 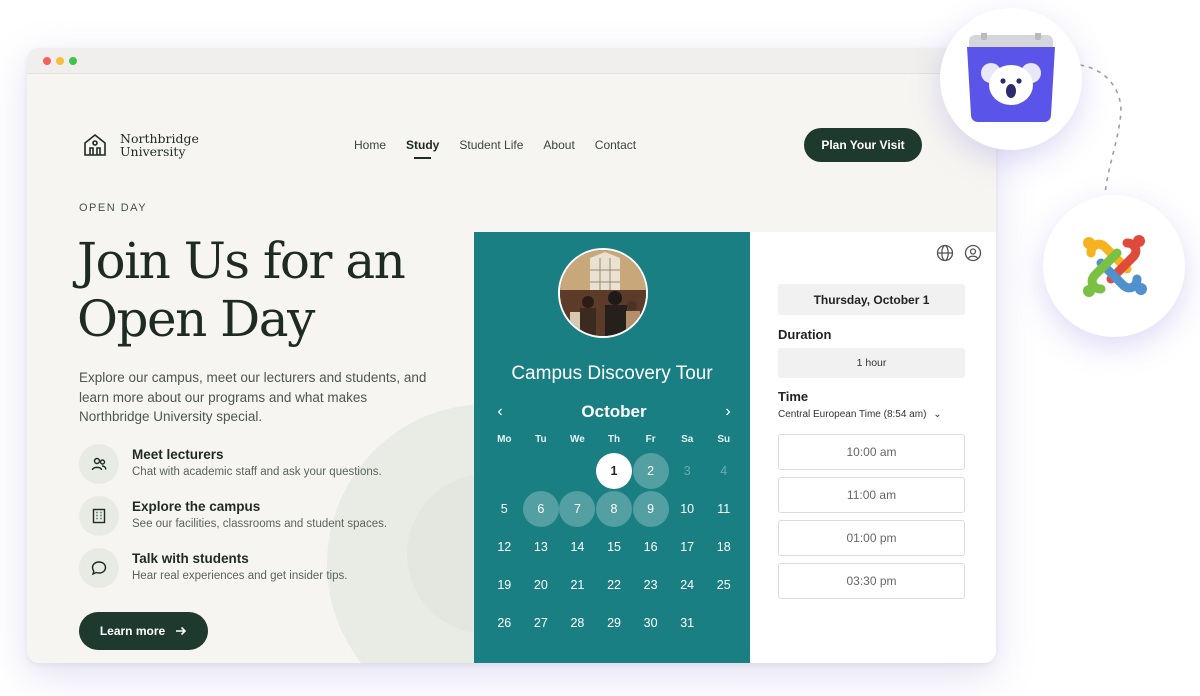 I want to click on plan-your-visit-button: Plan Your Visit, so click(x=863, y=145).